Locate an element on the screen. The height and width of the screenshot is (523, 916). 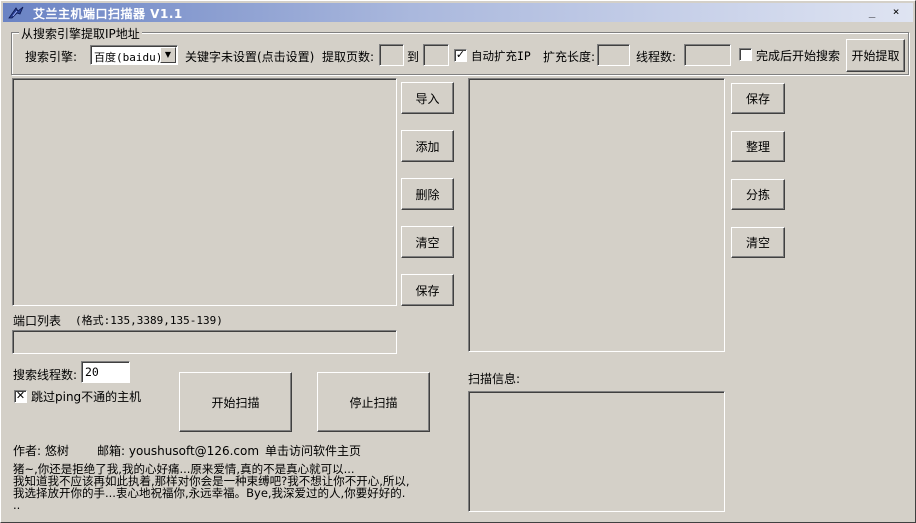
skip-ping-label: 跳过ping不通的主机 is located at coordinates (86, 397).